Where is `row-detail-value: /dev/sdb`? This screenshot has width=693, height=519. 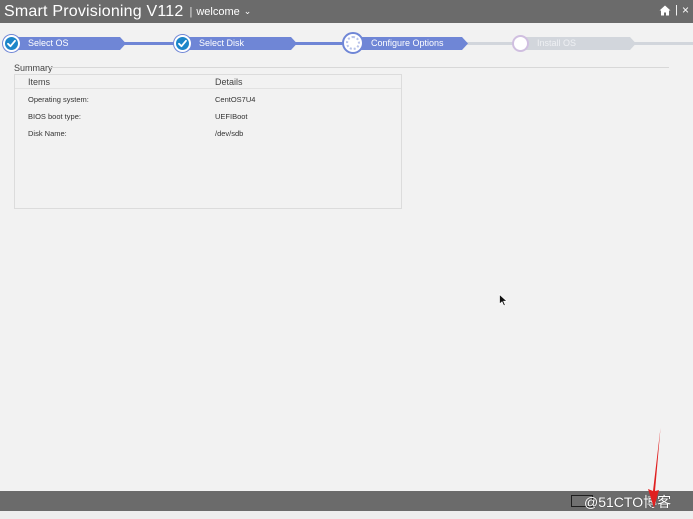
row-detail-value: /dev/sdb is located at coordinates (229, 133).